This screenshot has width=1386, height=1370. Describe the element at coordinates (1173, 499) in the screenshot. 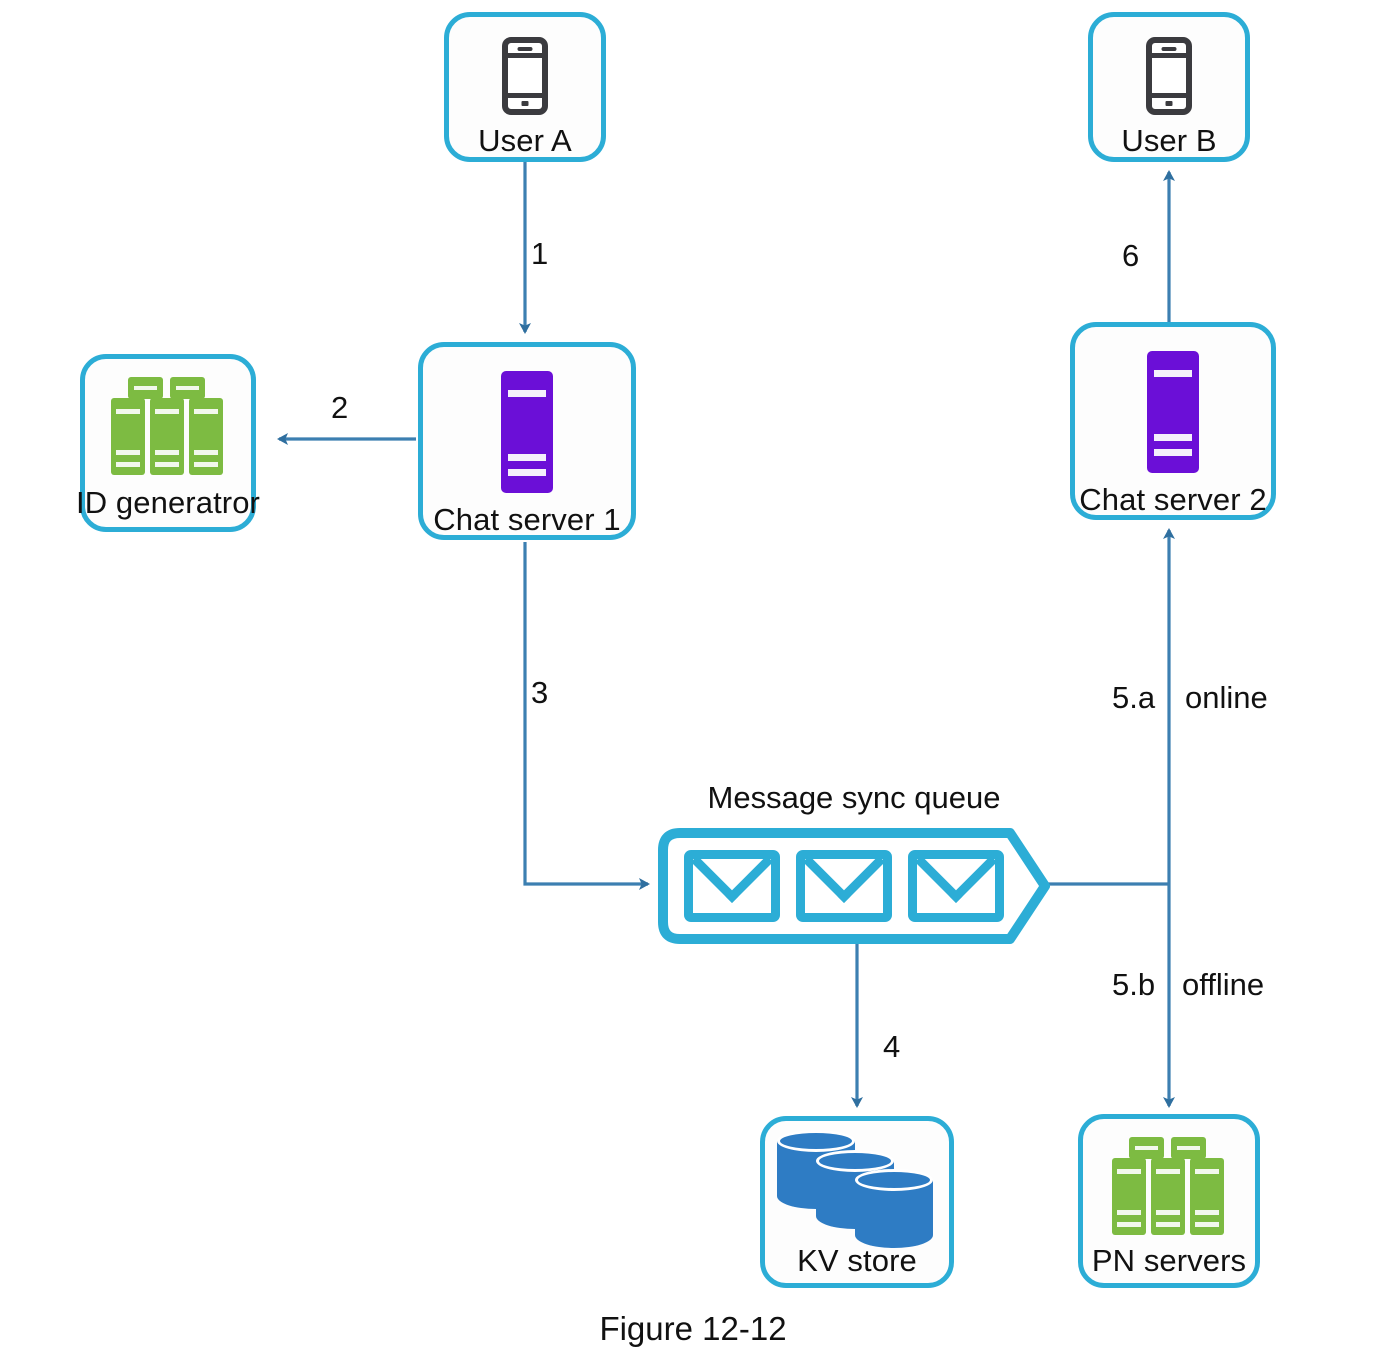

I see `node-label-chat-server-2: Chat server 2` at that location.